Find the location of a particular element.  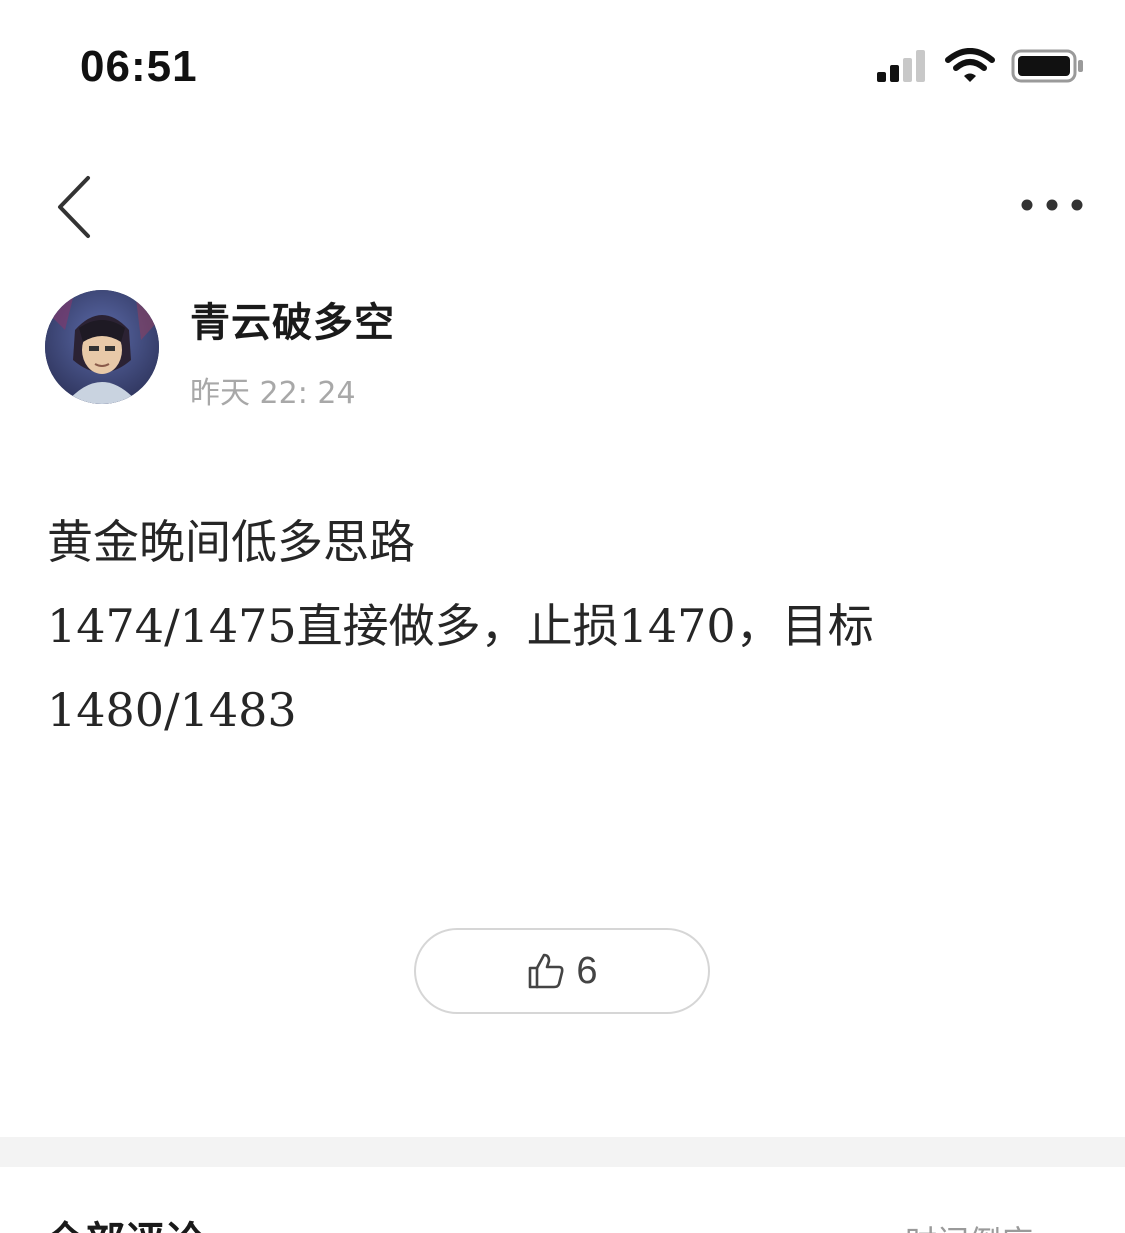

more-button is located at coordinates (1052, 205).